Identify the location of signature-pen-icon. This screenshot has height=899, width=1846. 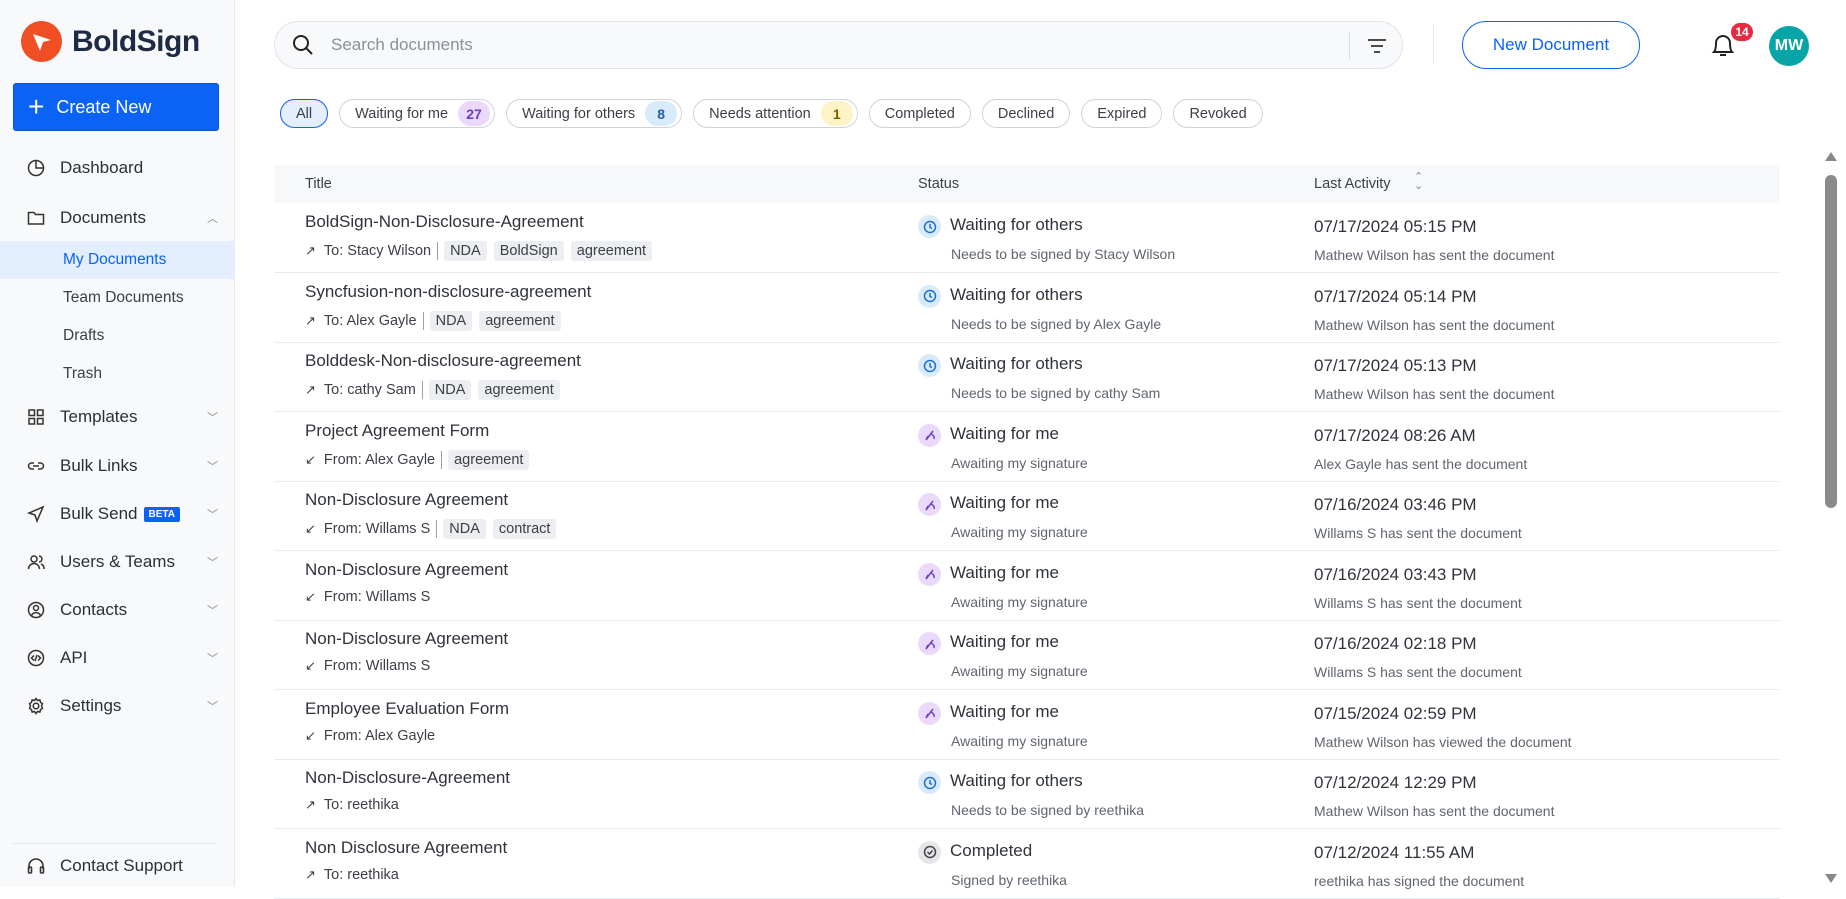
(929, 574).